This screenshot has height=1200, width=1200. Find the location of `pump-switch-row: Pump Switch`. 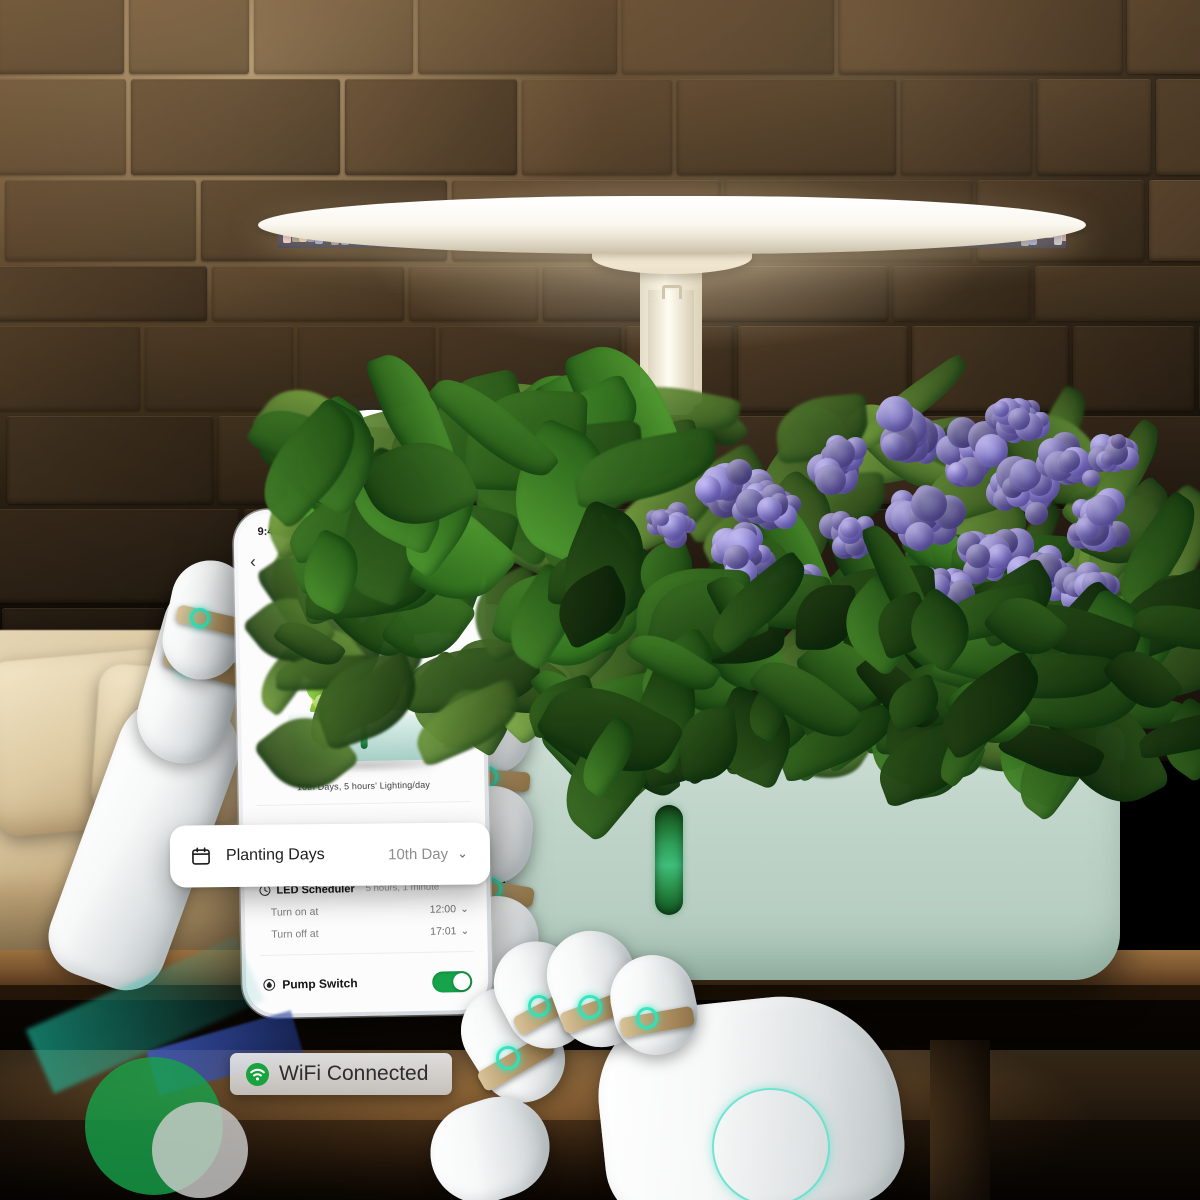

pump-switch-row: Pump Switch is located at coordinates (367, 983).